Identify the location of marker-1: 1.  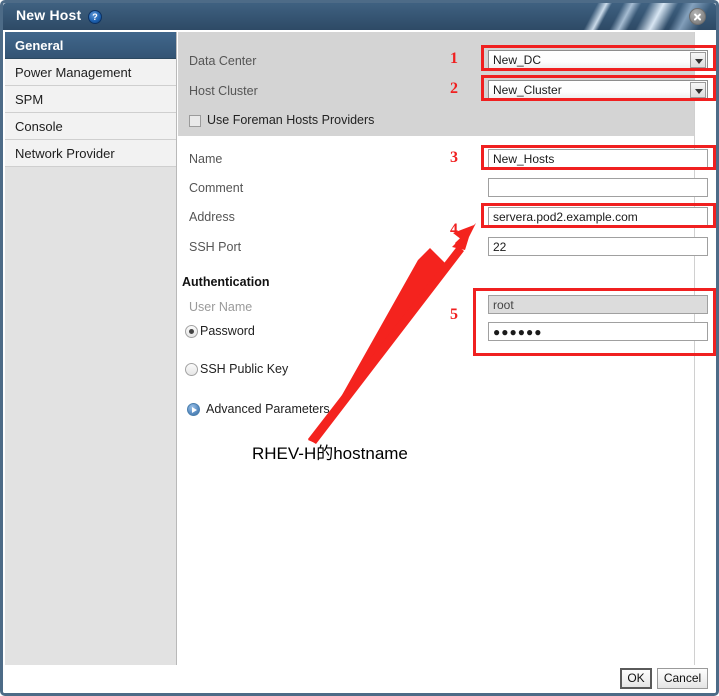
(454, 58).